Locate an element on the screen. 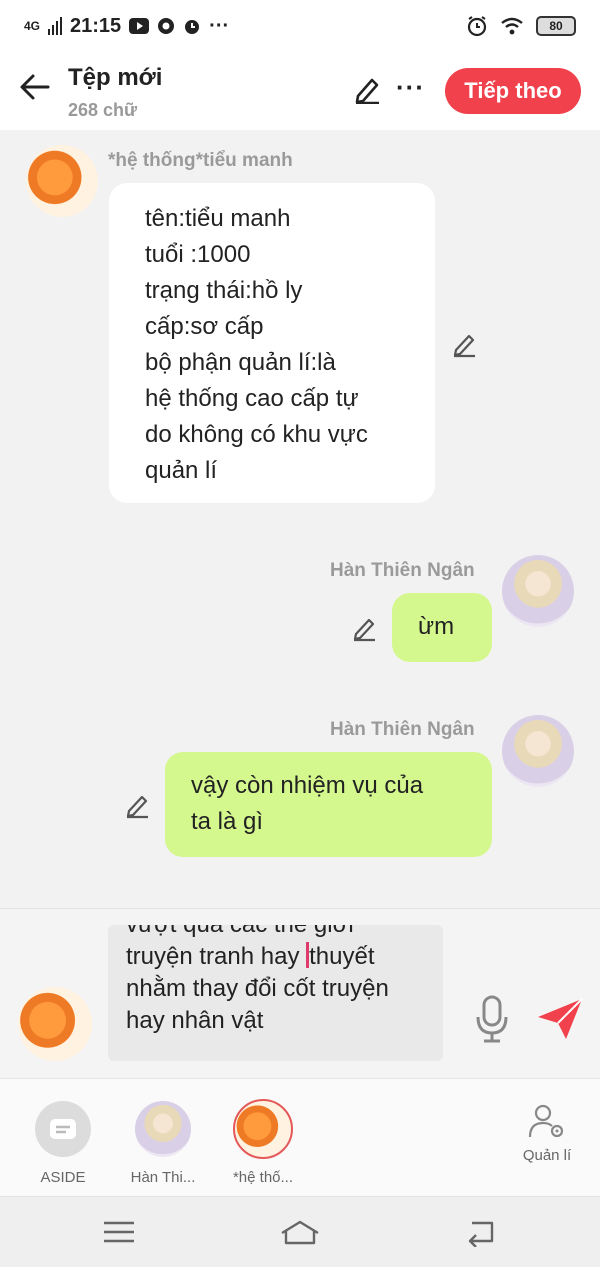 The image size is (600, 1267). alarm-icon is located at coordinates (477, 26).